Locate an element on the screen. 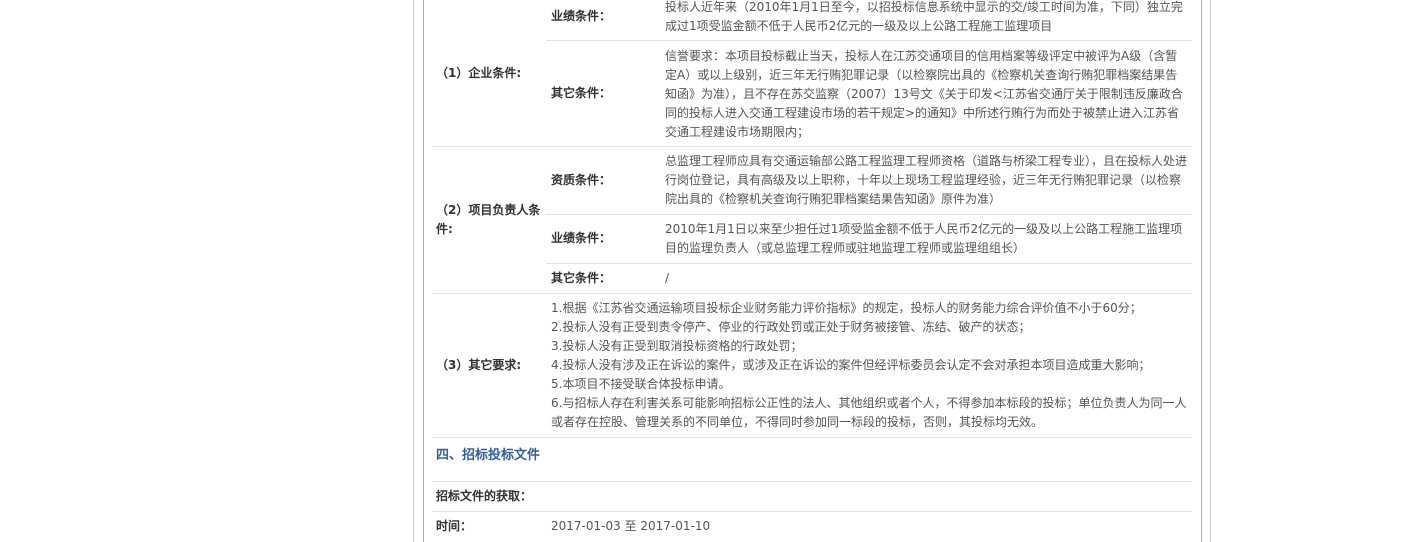  manager-conditions-label: （2）项目负责人条件: is located at coordinates (489, 219).